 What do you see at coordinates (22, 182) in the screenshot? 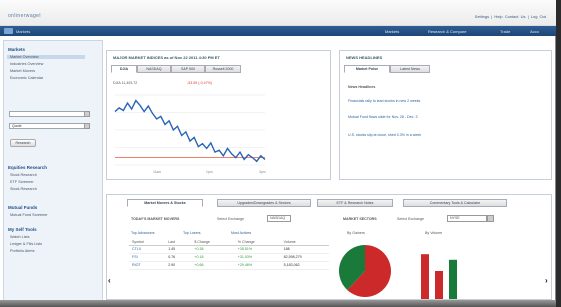
I see `sidebar-link: ETF Screener` at bounding box center [22, 182].